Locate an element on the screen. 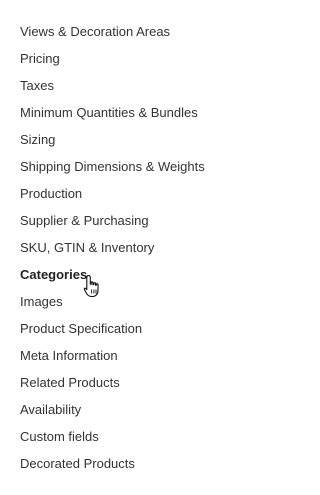 The image size is (320, 495). nav-item-product-specification: Product Specification is located at coordinates (120, 333).